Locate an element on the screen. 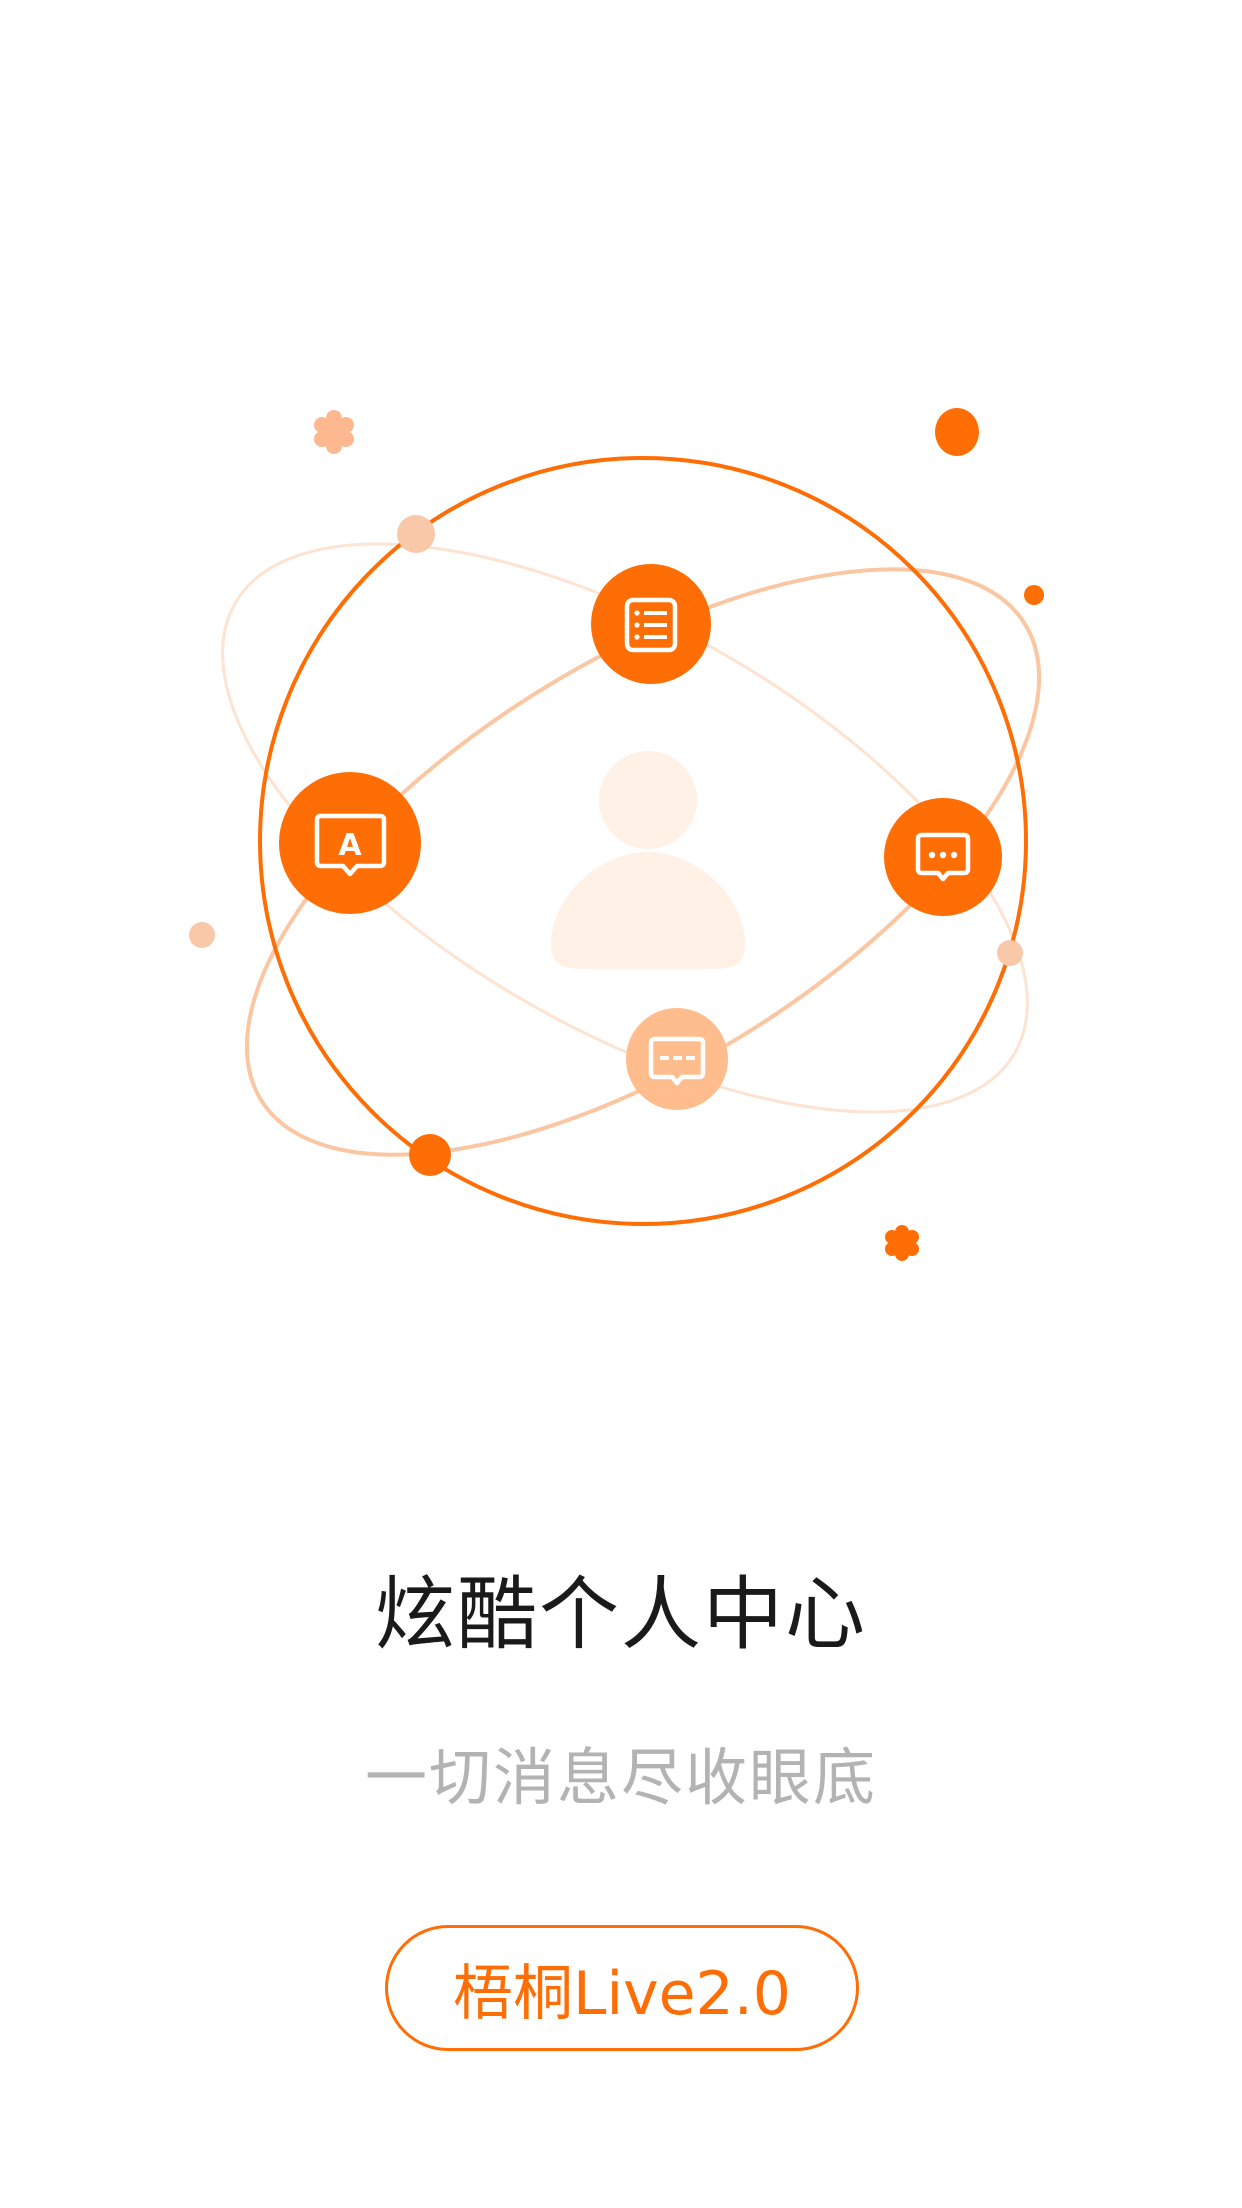  chat-dots-icon is located at coordinates (943, 857).